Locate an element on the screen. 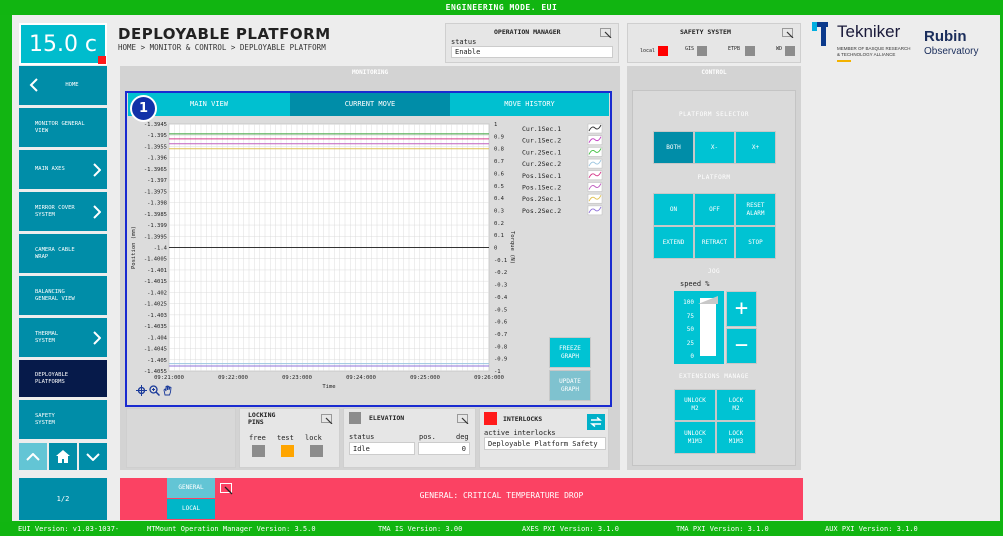 Image resolution: width=1003 pixels, height=536 pixels. page-indicator: 1/2 is located at coordinates (63, 499).